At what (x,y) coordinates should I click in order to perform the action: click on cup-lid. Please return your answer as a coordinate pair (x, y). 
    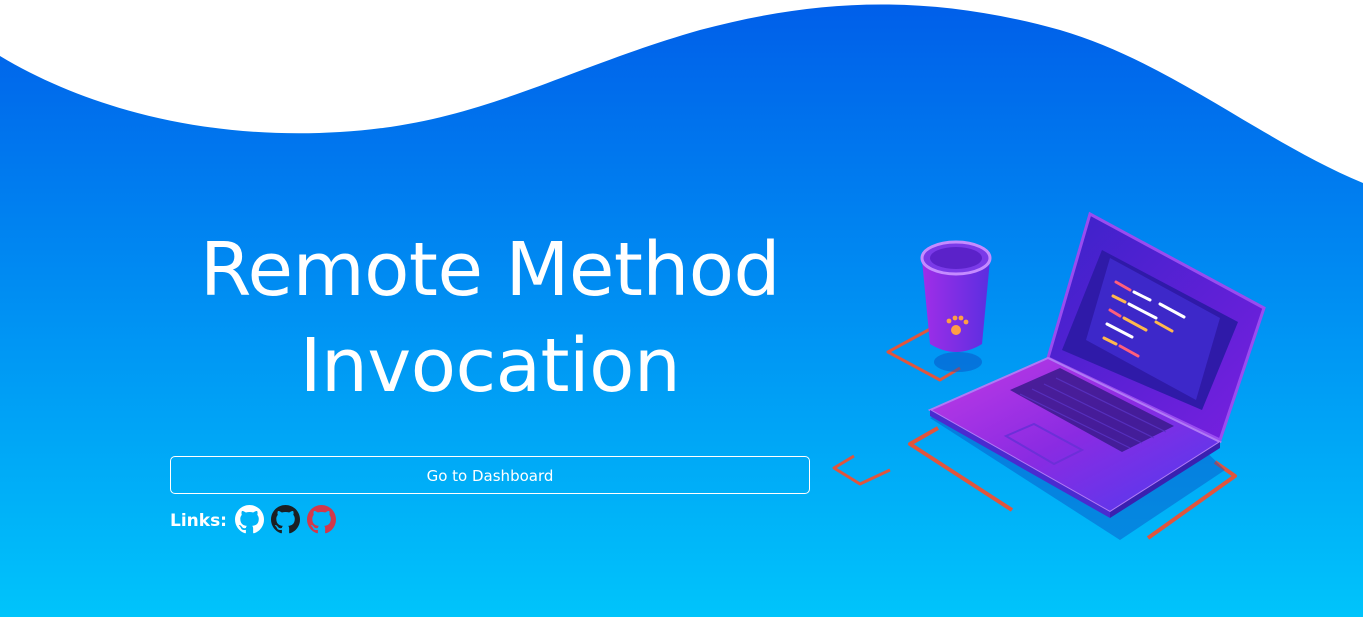
    Looking at the image, I should click on (956, 258).